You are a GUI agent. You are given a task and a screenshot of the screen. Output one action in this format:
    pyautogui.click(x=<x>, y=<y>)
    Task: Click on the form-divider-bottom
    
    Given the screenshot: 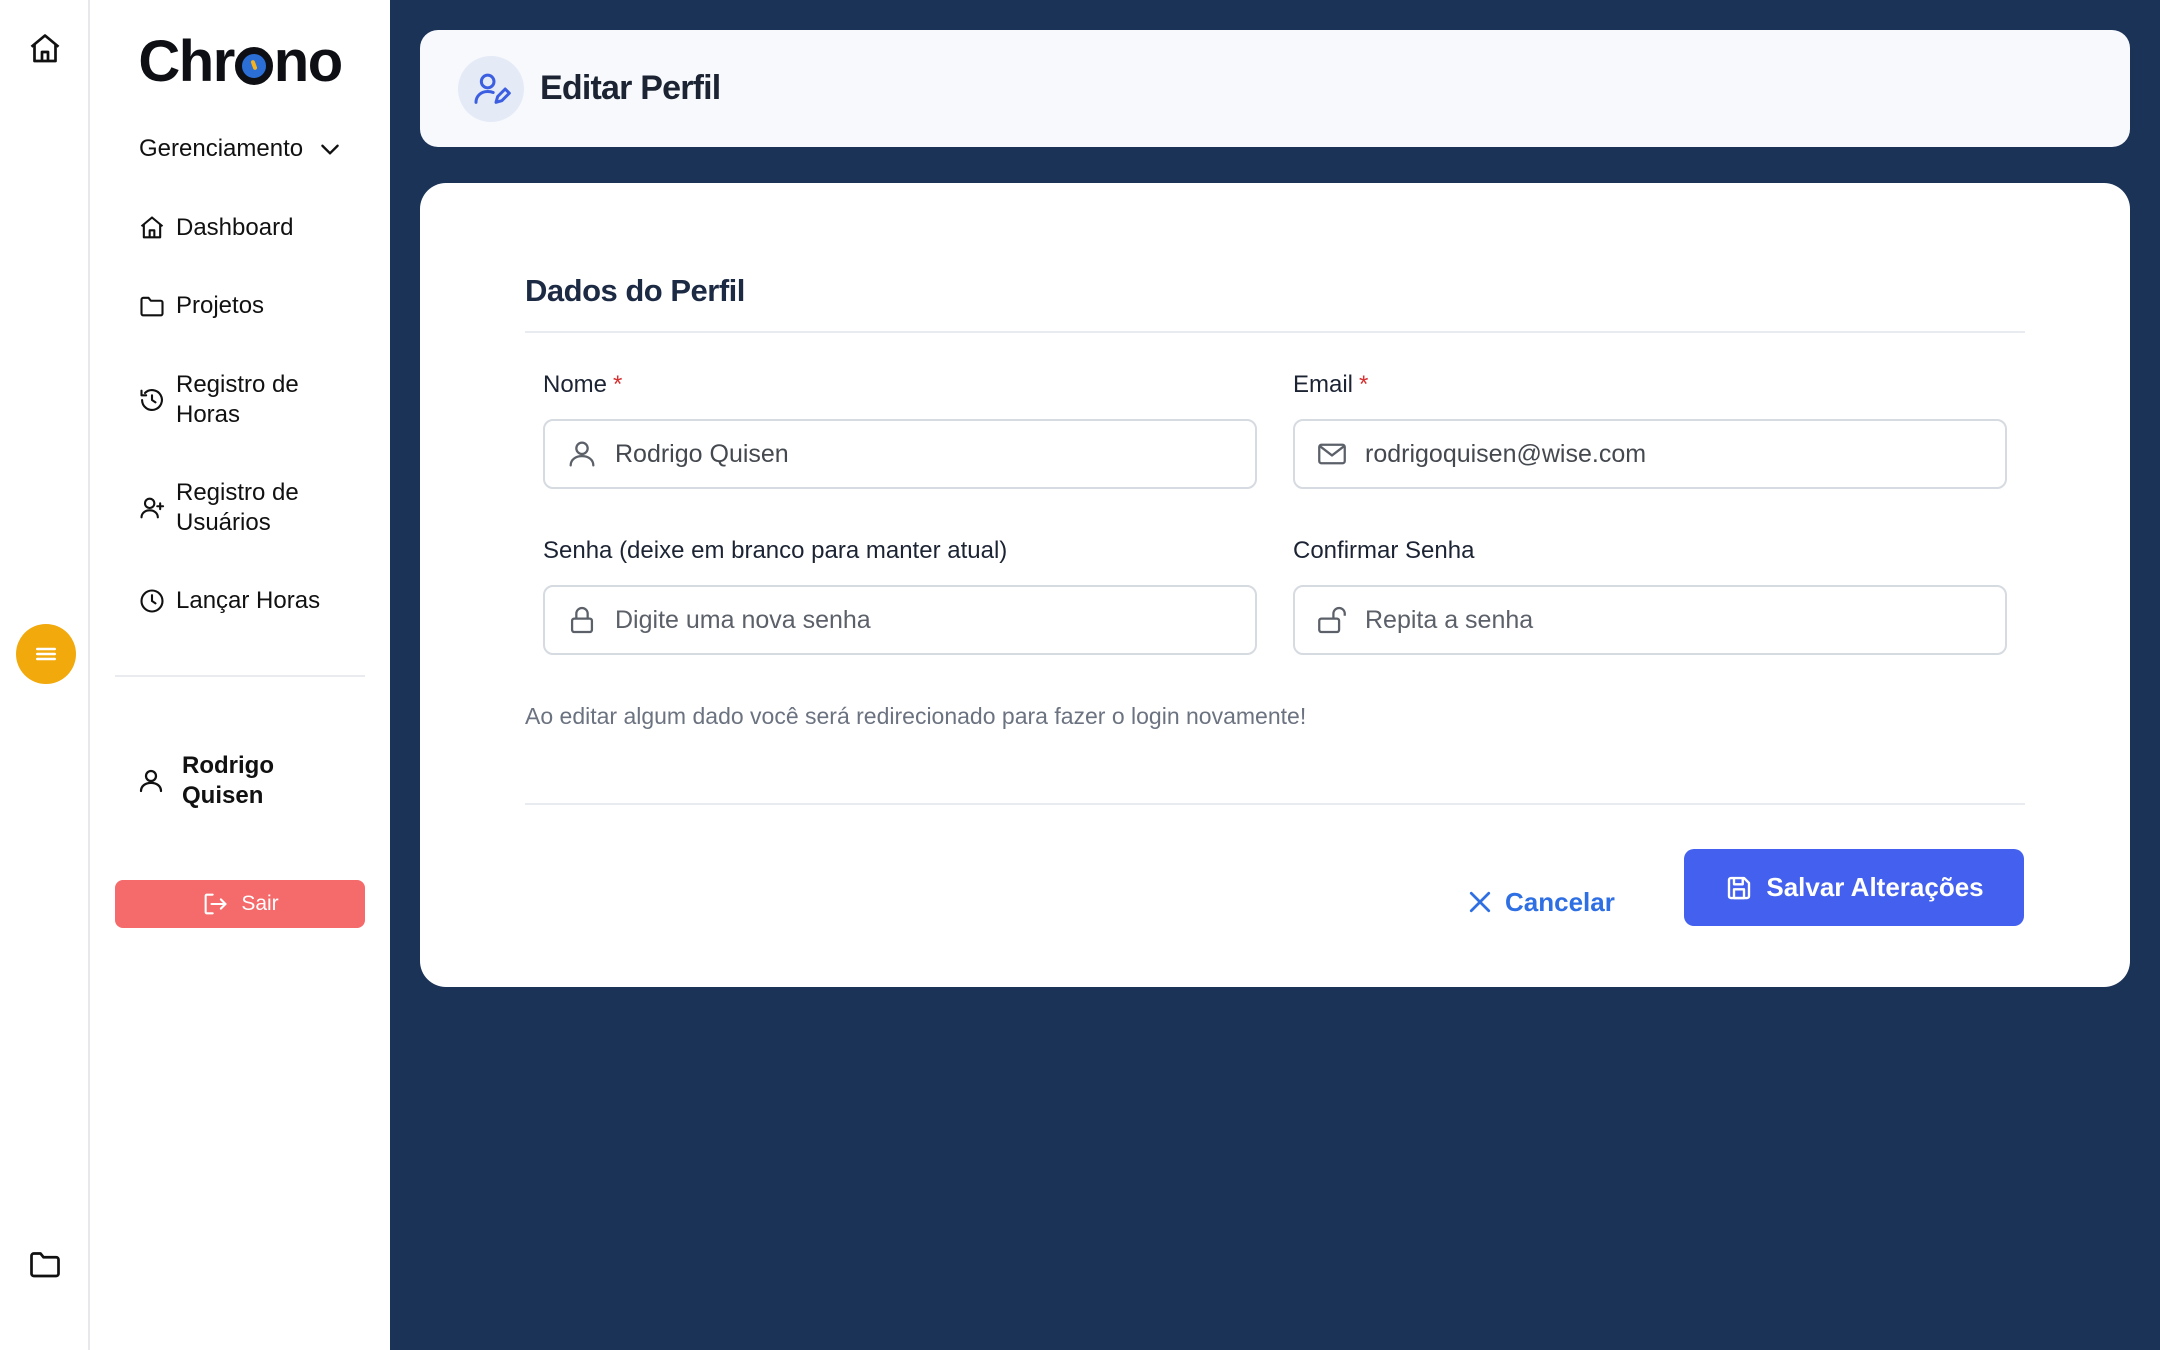 What is the action you would take?
    pyautogui.click(x=1275, y=804)
    